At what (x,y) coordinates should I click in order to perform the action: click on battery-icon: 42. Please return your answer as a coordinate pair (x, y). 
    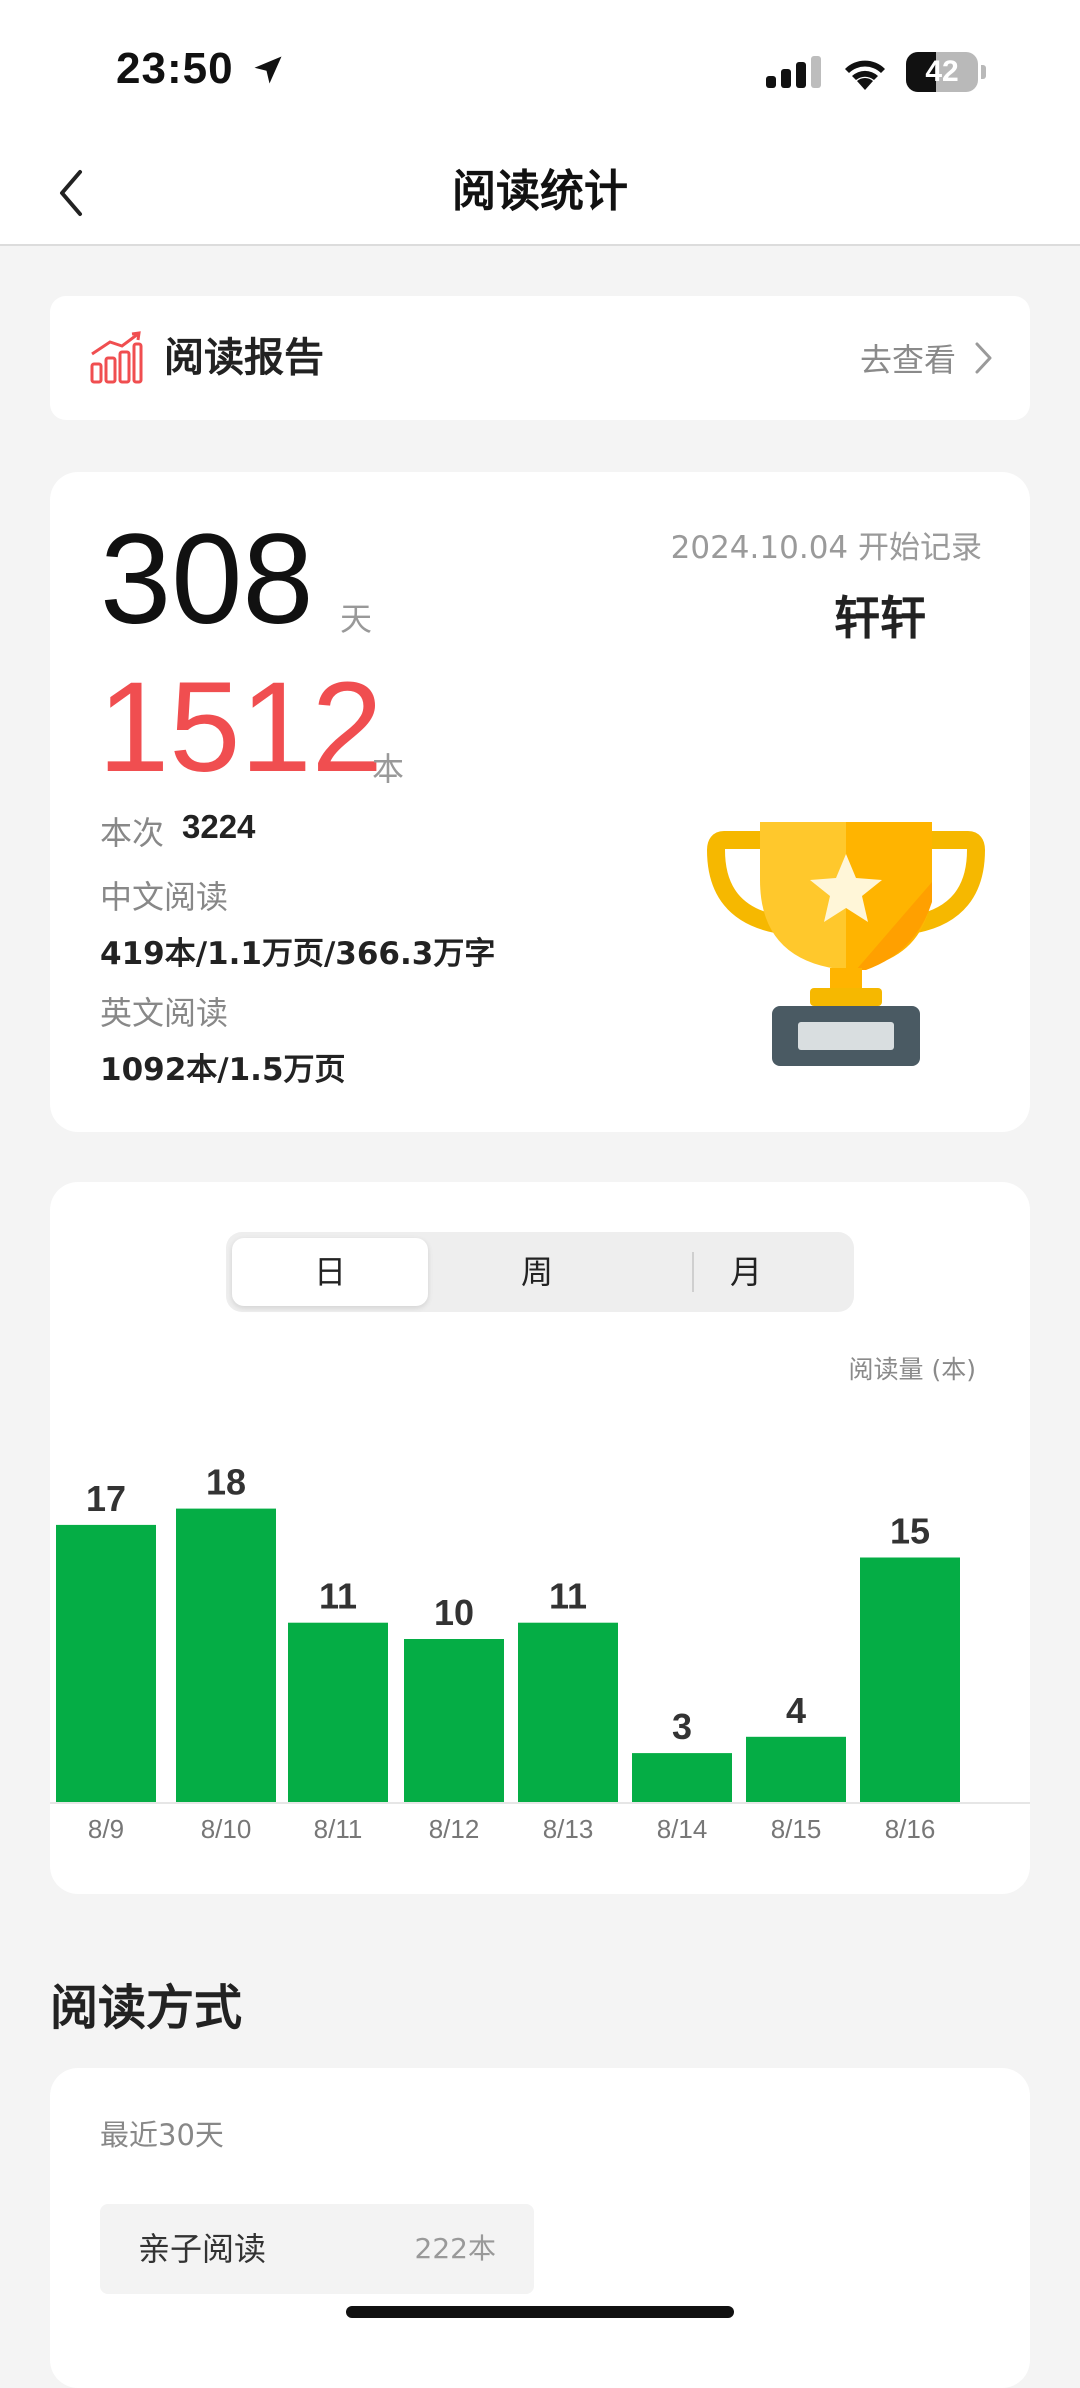
    Looking at the image, I should click on (946, 72).